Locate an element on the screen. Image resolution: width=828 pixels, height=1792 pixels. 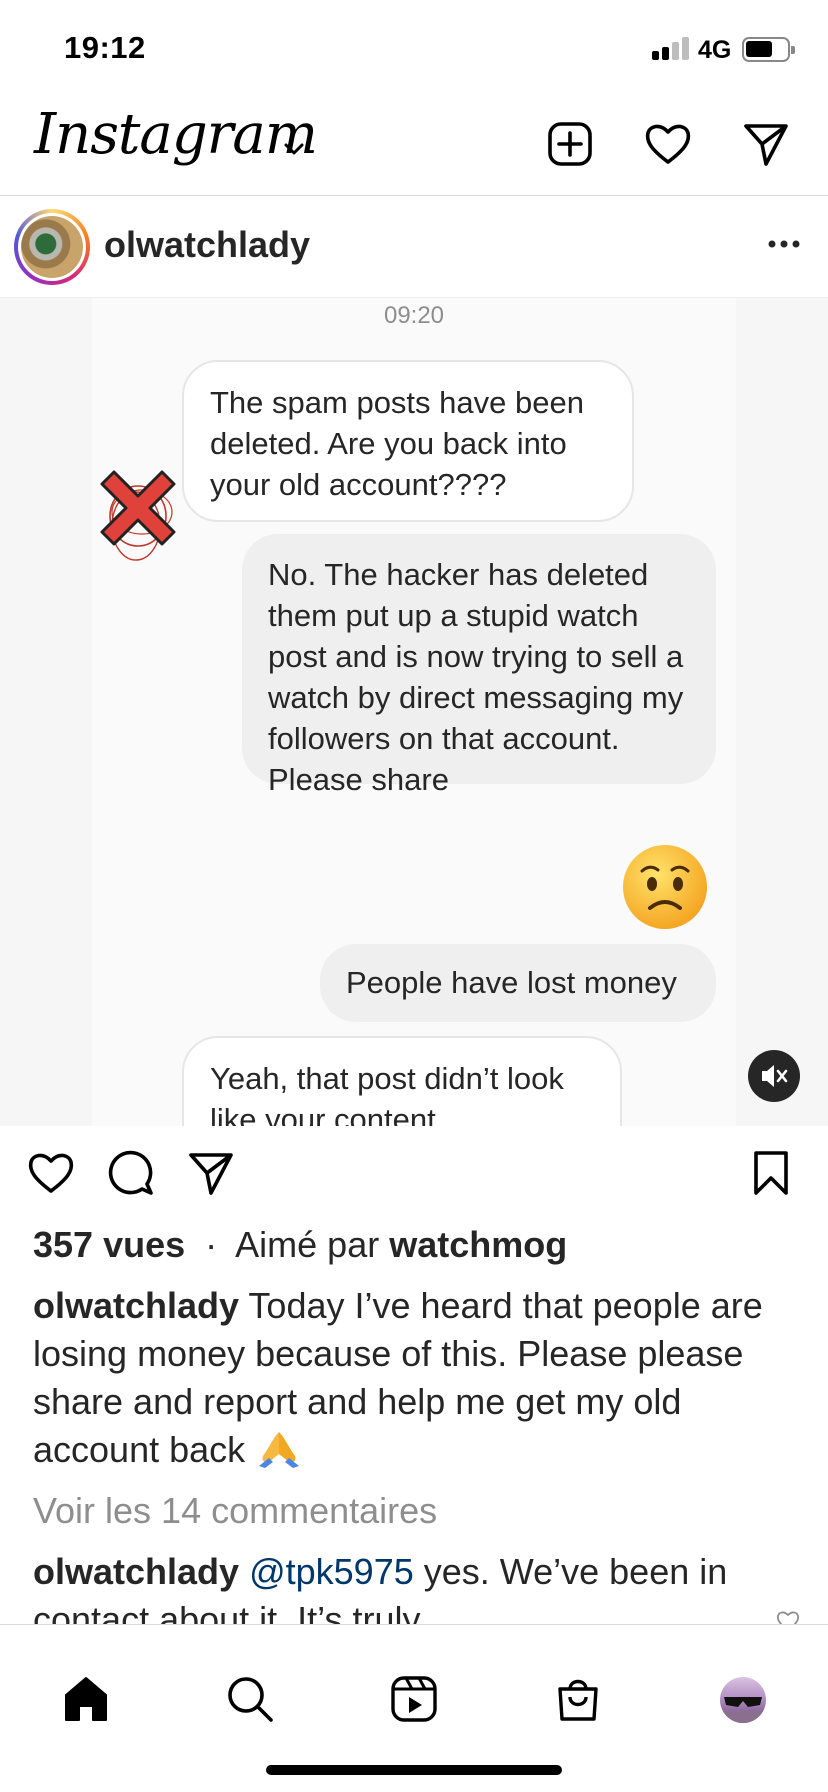
sunglasses-avatar-image is located at coordinates (743, 1710).